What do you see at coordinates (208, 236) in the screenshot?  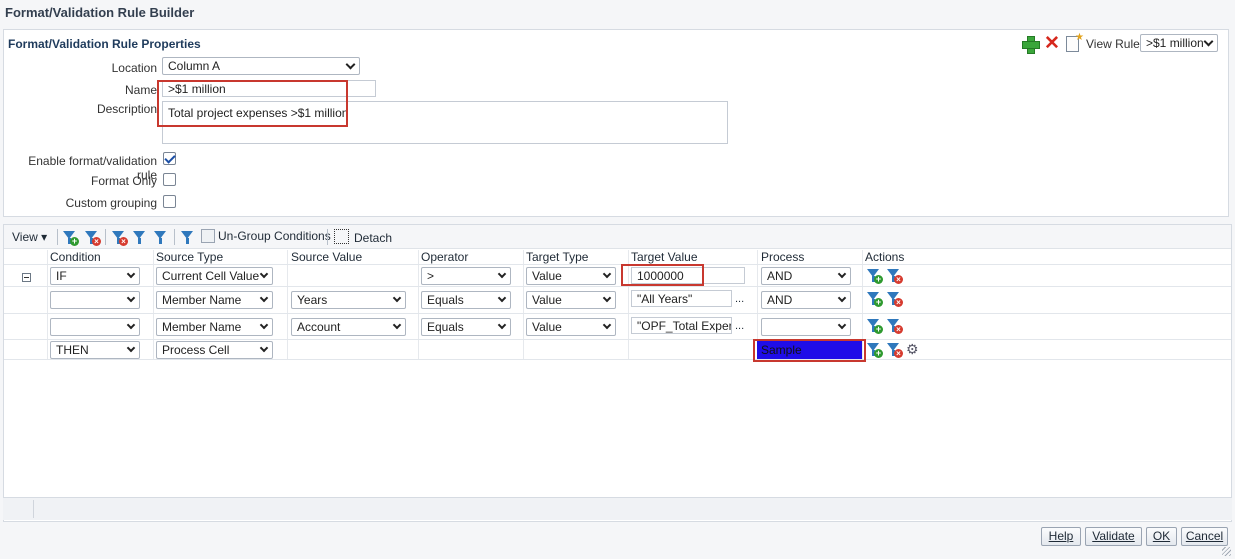 I see `broken-image-icon` at bounding box center [208, 236].